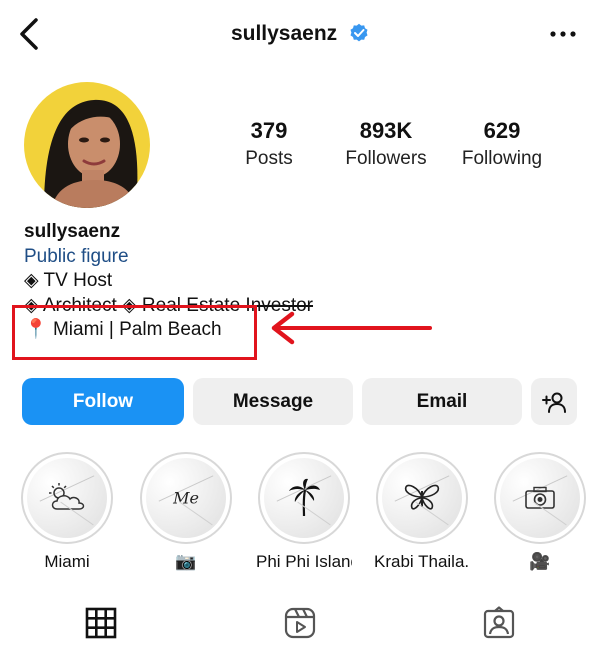 Image resolution: width=600 pixels, height=649 pixels. I want to click on posts-count: 379, so click(269, 130).